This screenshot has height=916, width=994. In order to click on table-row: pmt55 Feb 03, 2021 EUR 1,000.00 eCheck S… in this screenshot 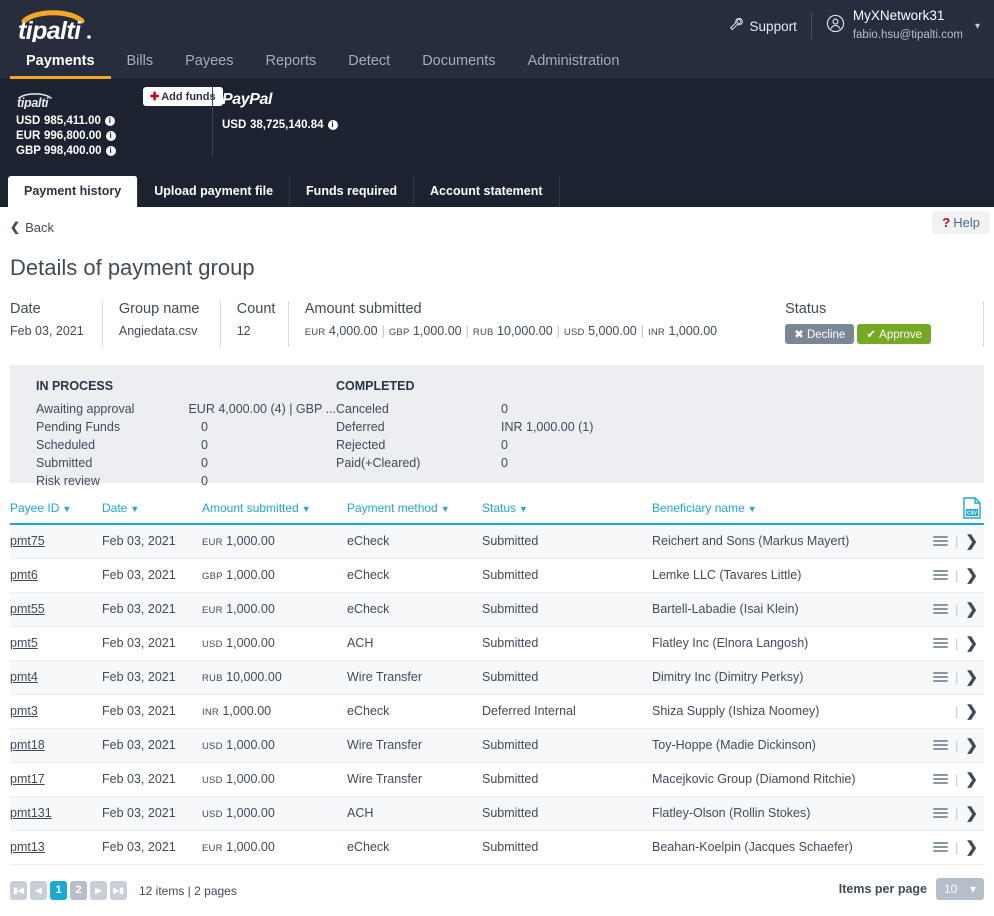, I will do `click(497, 609)`.